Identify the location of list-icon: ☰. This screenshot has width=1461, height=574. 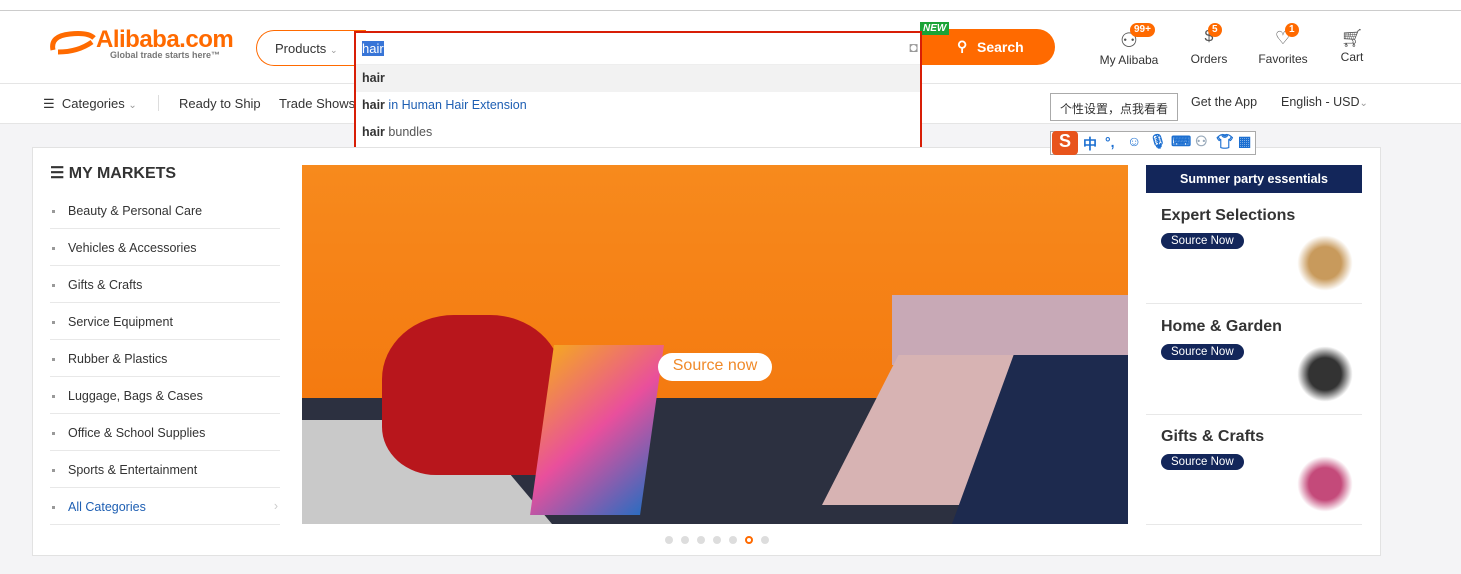
(57, 173).